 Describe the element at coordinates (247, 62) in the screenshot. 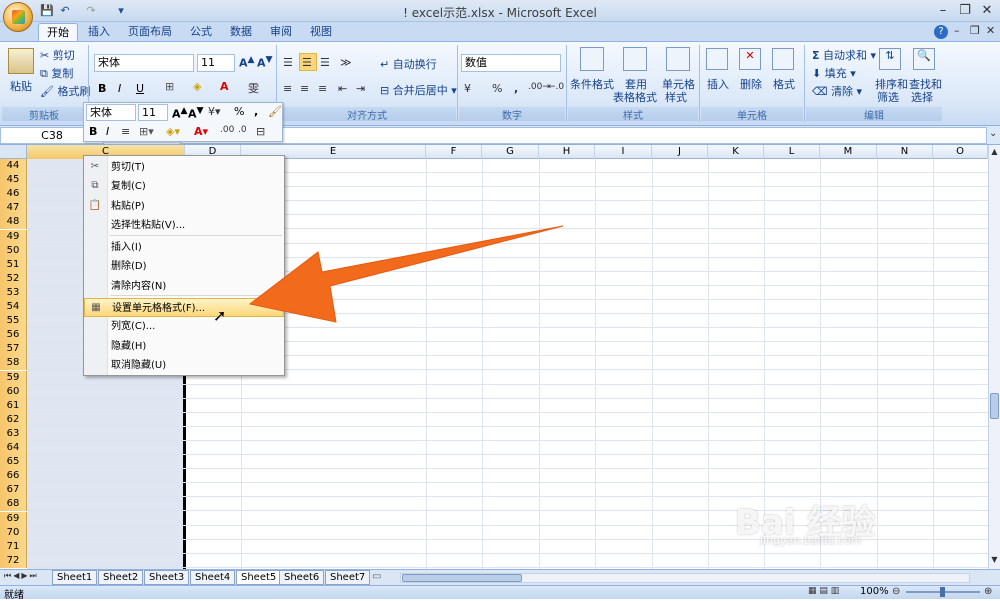

I see `grow-font-icon: A▲` at that location.